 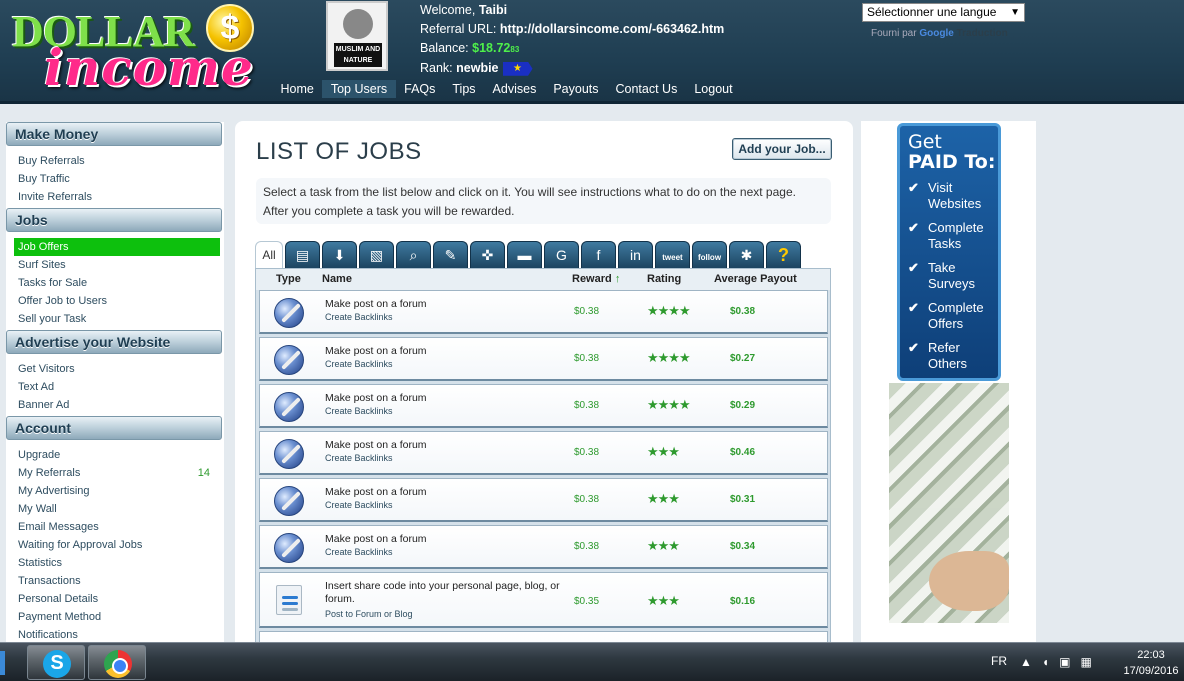 What do you see at coordinates (289, 600) in the screenshot?
I see `share-document-icon` at bounding box center [289, 600].